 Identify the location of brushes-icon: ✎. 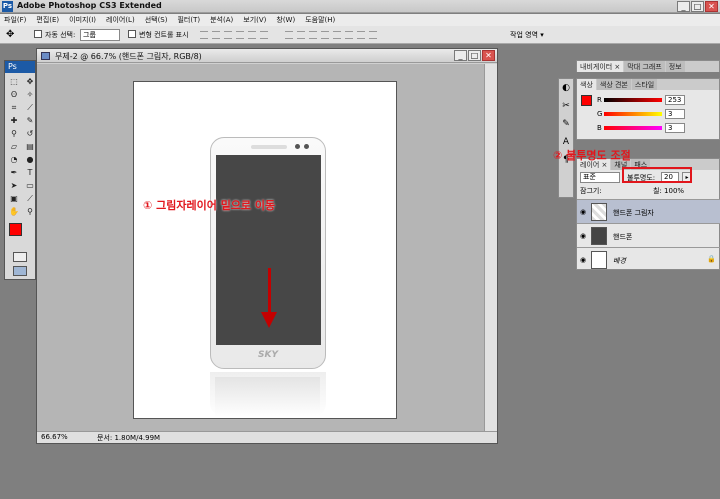
(566, 126).